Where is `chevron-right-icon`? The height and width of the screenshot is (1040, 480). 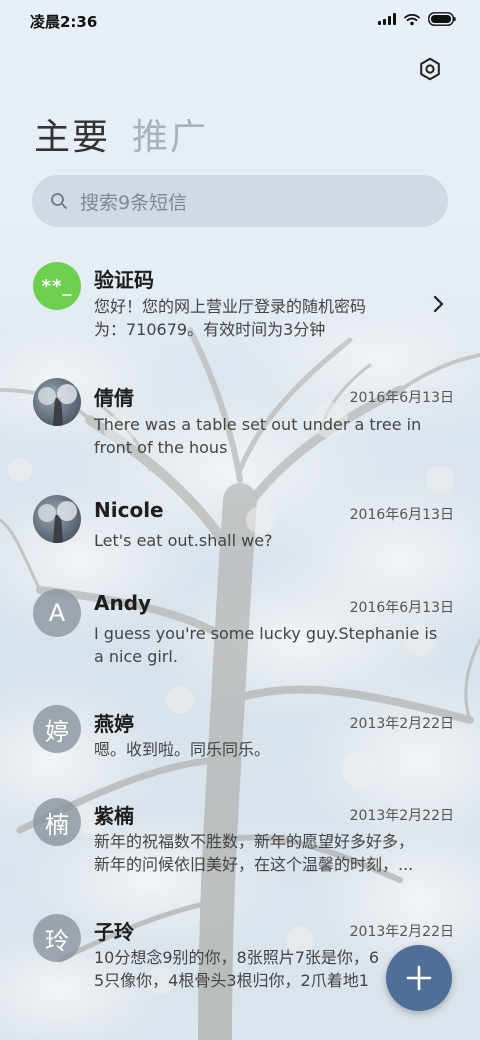 chevron-right-icon is located at coordinates (439, 304).